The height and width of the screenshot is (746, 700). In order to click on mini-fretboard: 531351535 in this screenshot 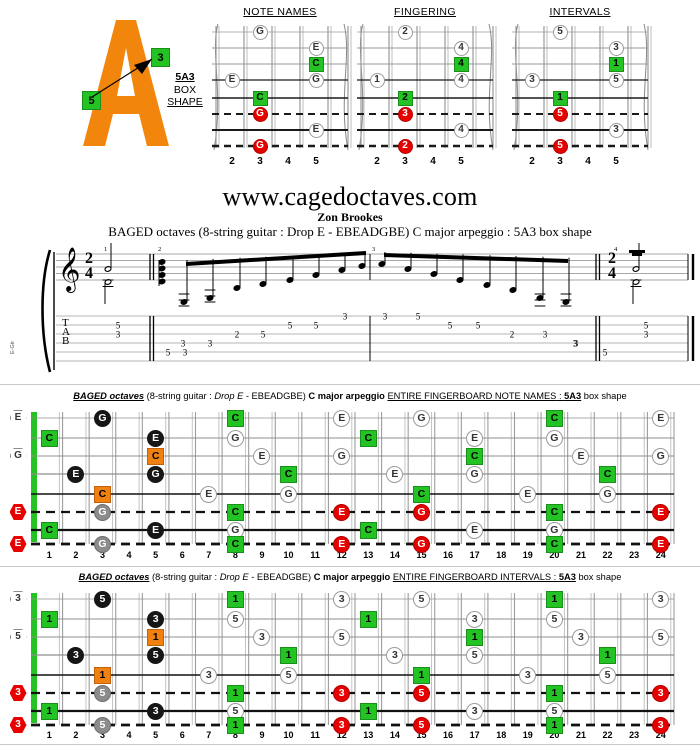, I will do `click(580, 88)`.